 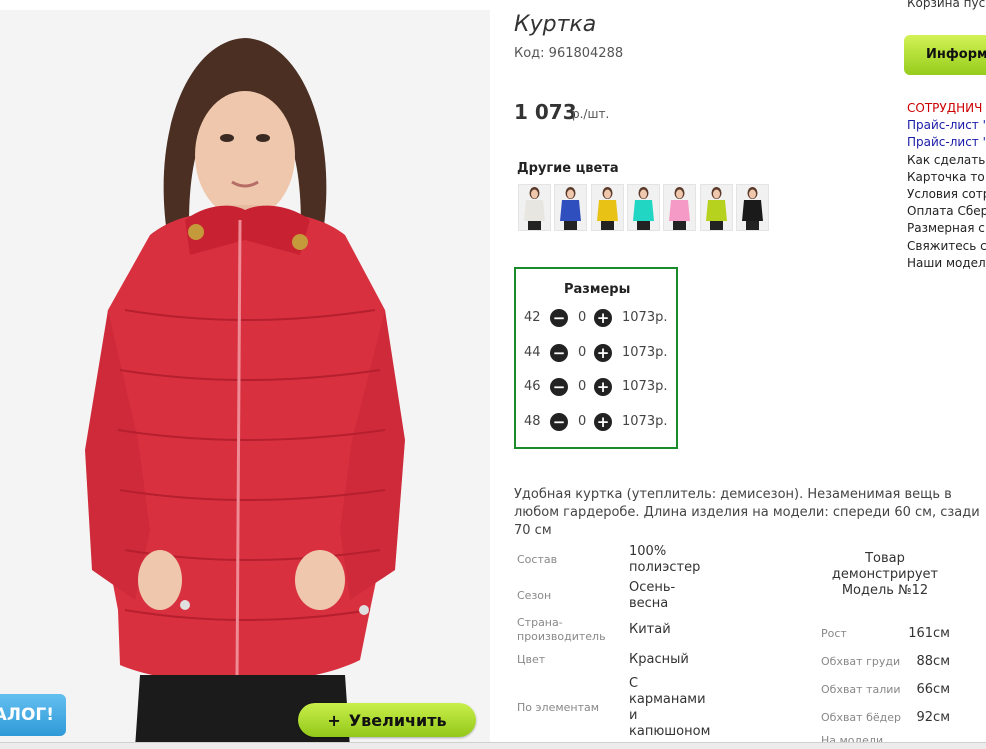 What do you see at coordinates (946, 246) in the screenshot?
I see `sidebar-link: Свяжитесь с` at bounding box center [946, 246].